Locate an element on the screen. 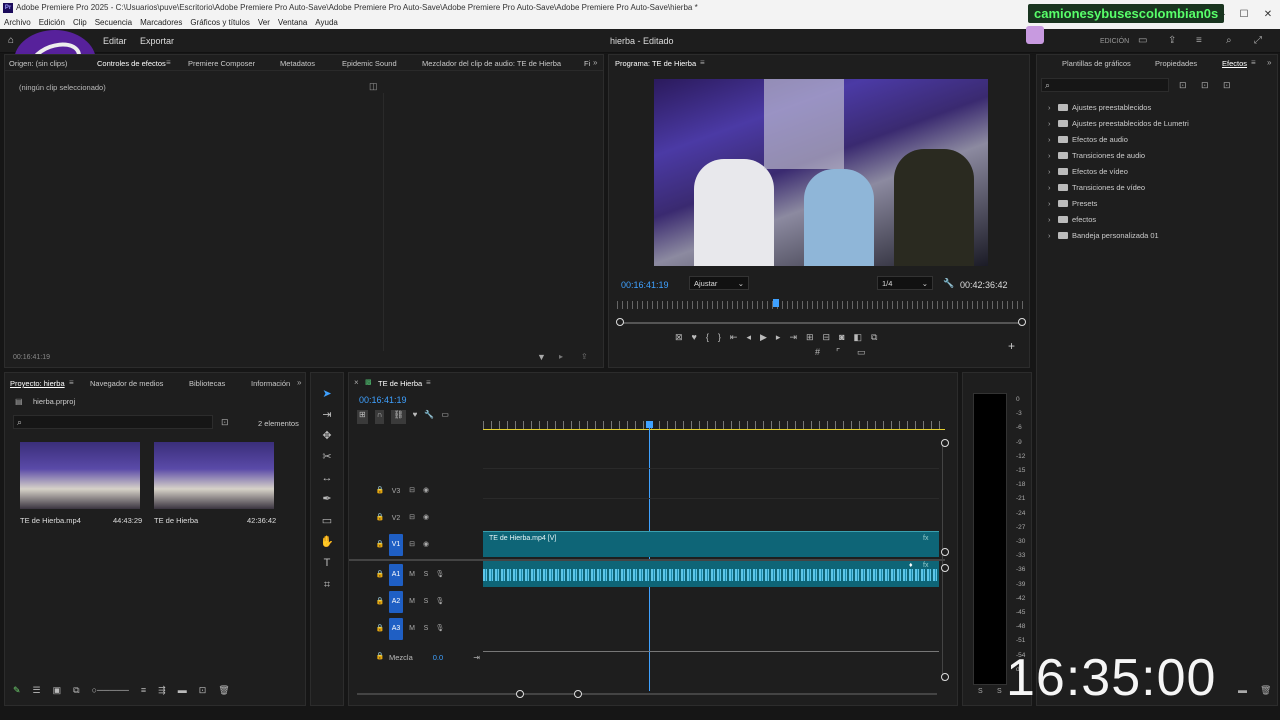  folder-efectos-audio: › Efectos de audio is located at coordinates (1088, 139).